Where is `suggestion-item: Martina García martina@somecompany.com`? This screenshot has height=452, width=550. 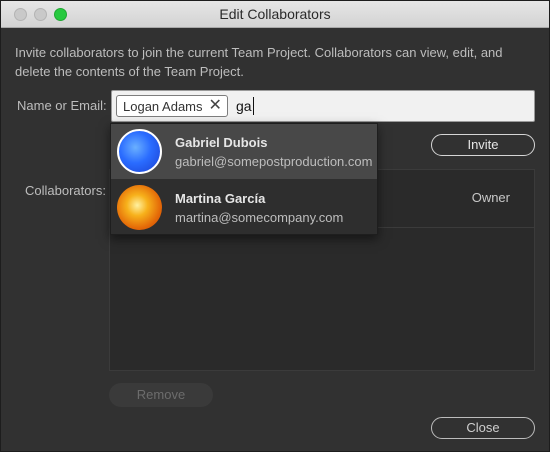 suggestion-item: Martina García martina@somecompany.com is located at coordinates (244, 207).